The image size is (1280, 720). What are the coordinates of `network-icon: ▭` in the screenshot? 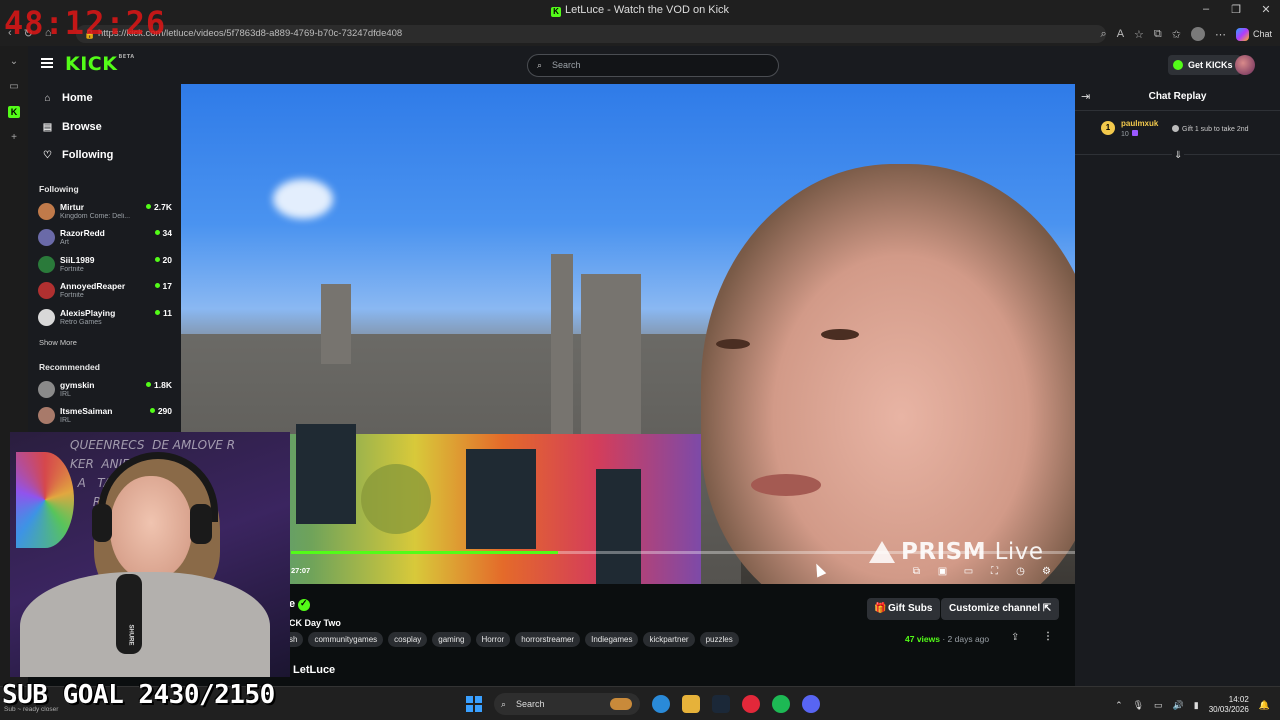 It's located at (1158, 705).